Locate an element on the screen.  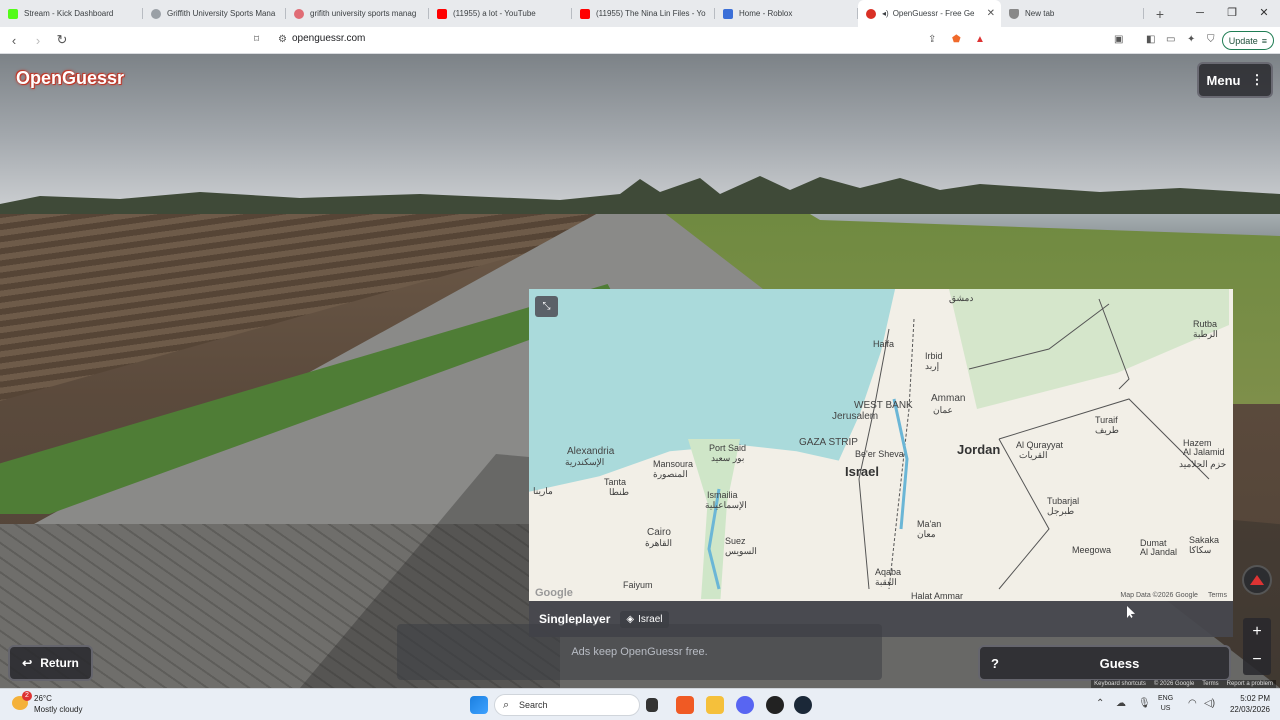
compass-icon is located at coordinates (1257, 580).